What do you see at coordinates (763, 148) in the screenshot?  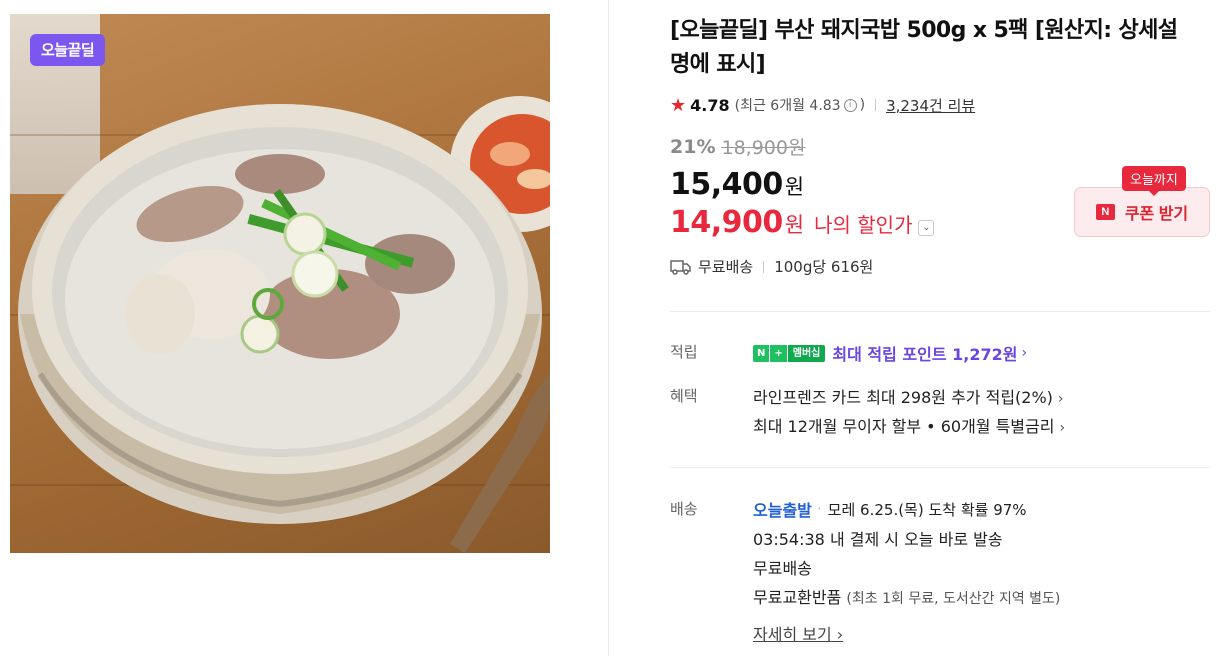 I see `original-price: 18,900원` at bounding box center [763, 148].